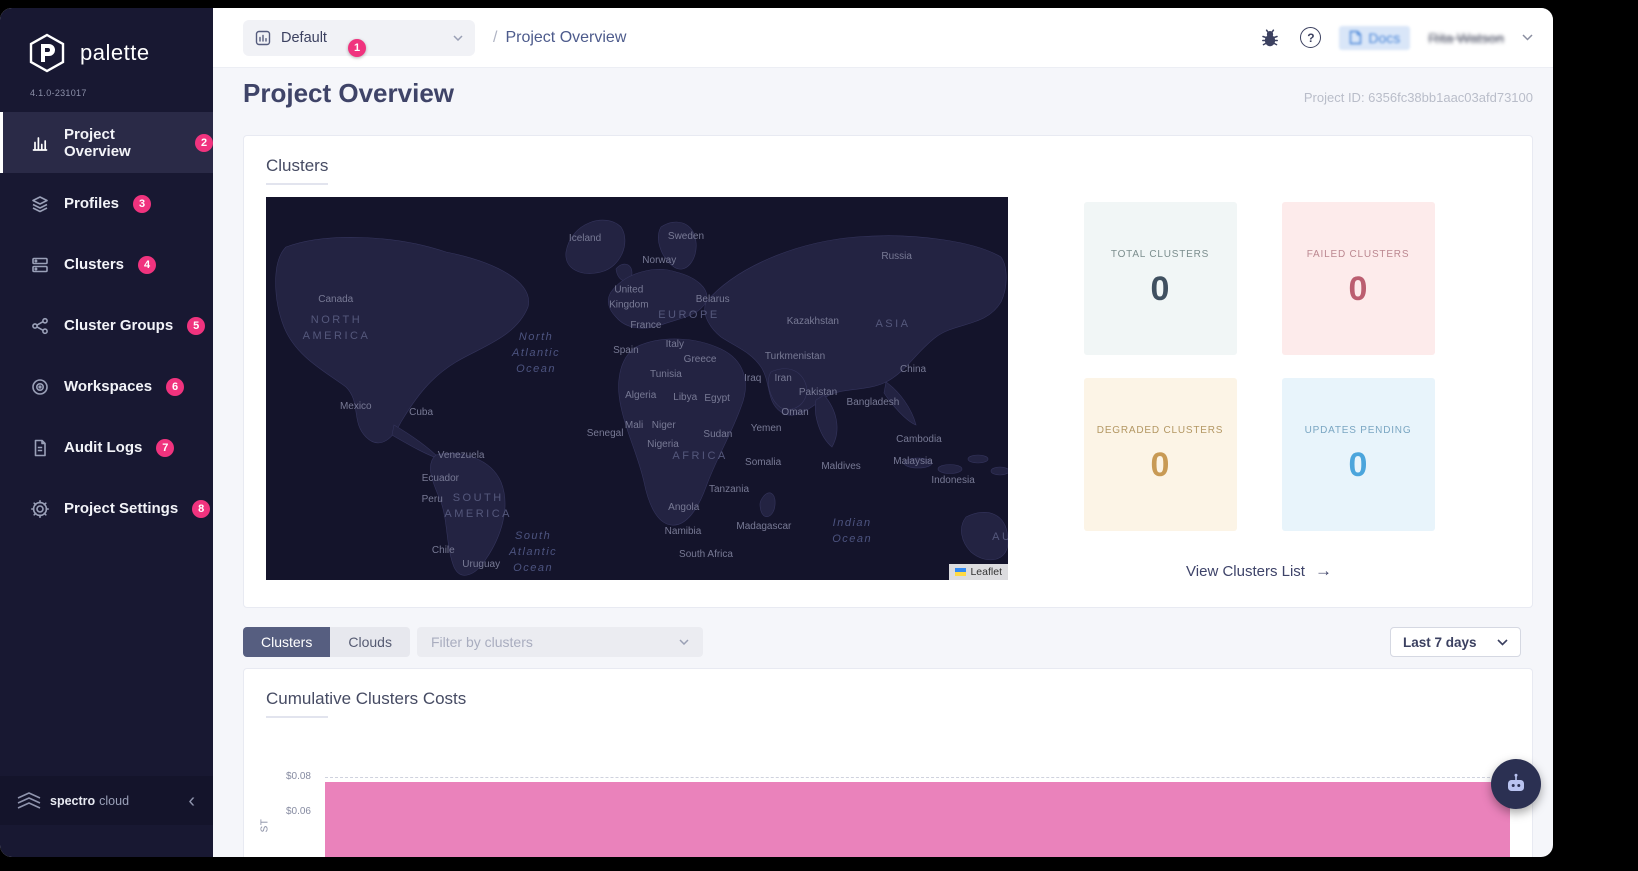 Image resolution: width=1638 pixels, height=871 pixels. I want to click on topbar-actions: ? Docs Rita Watson, so click(1395, 37).